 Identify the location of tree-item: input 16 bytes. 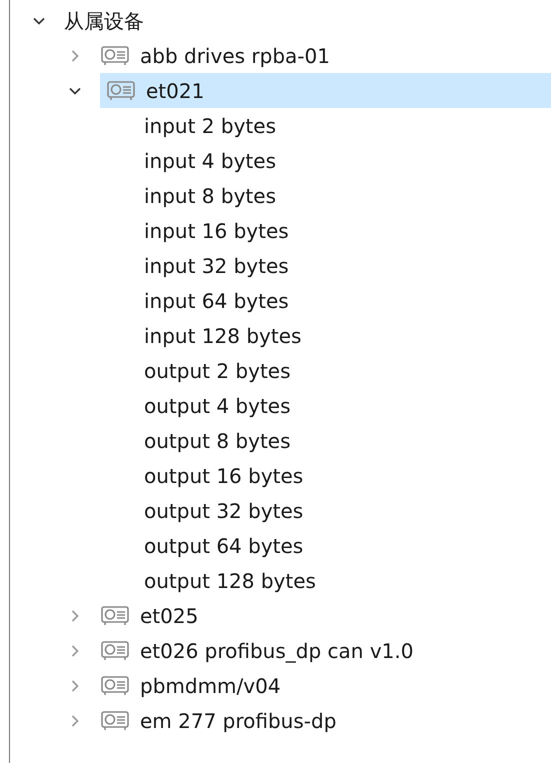
(347, 230).